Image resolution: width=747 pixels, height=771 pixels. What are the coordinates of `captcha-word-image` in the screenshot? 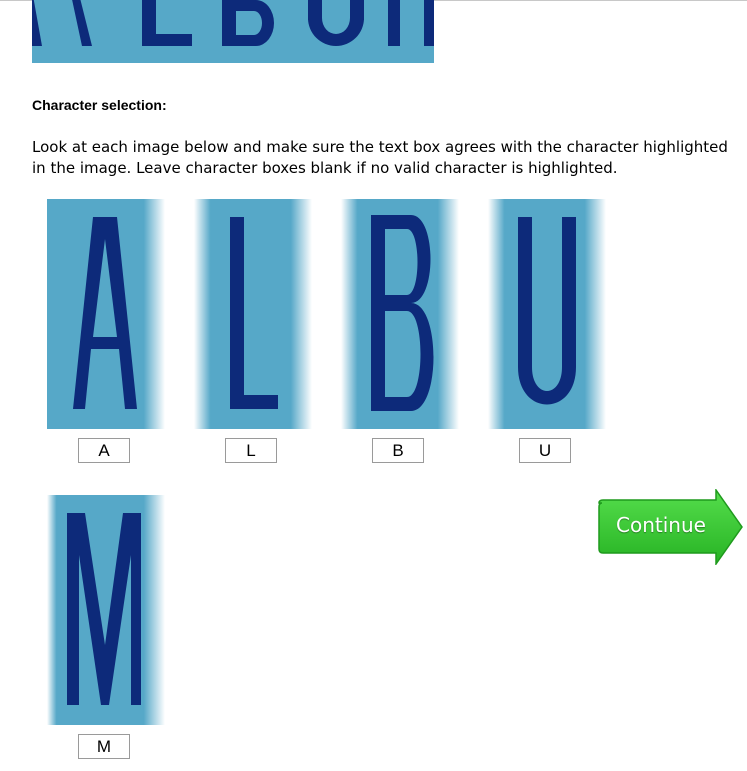 It's located at (233, 31).